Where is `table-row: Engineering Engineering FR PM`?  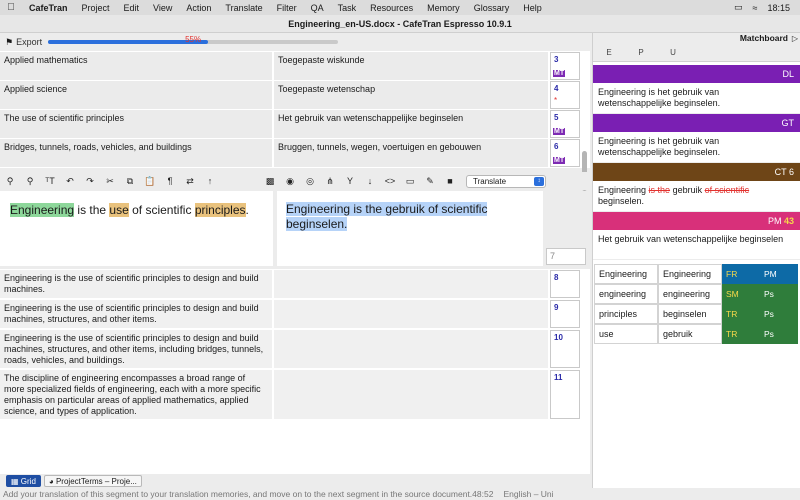
table-row: Engineering Engineering FR PM is located at coordinates (697, 274).